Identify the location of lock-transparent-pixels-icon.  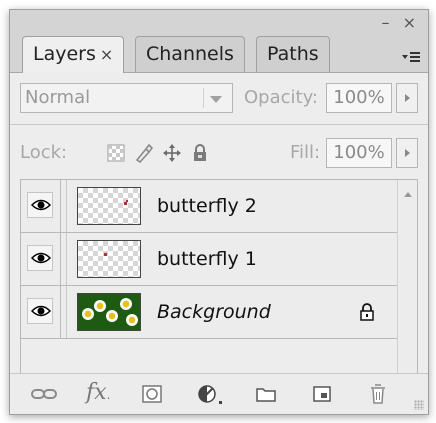
(116, 153).